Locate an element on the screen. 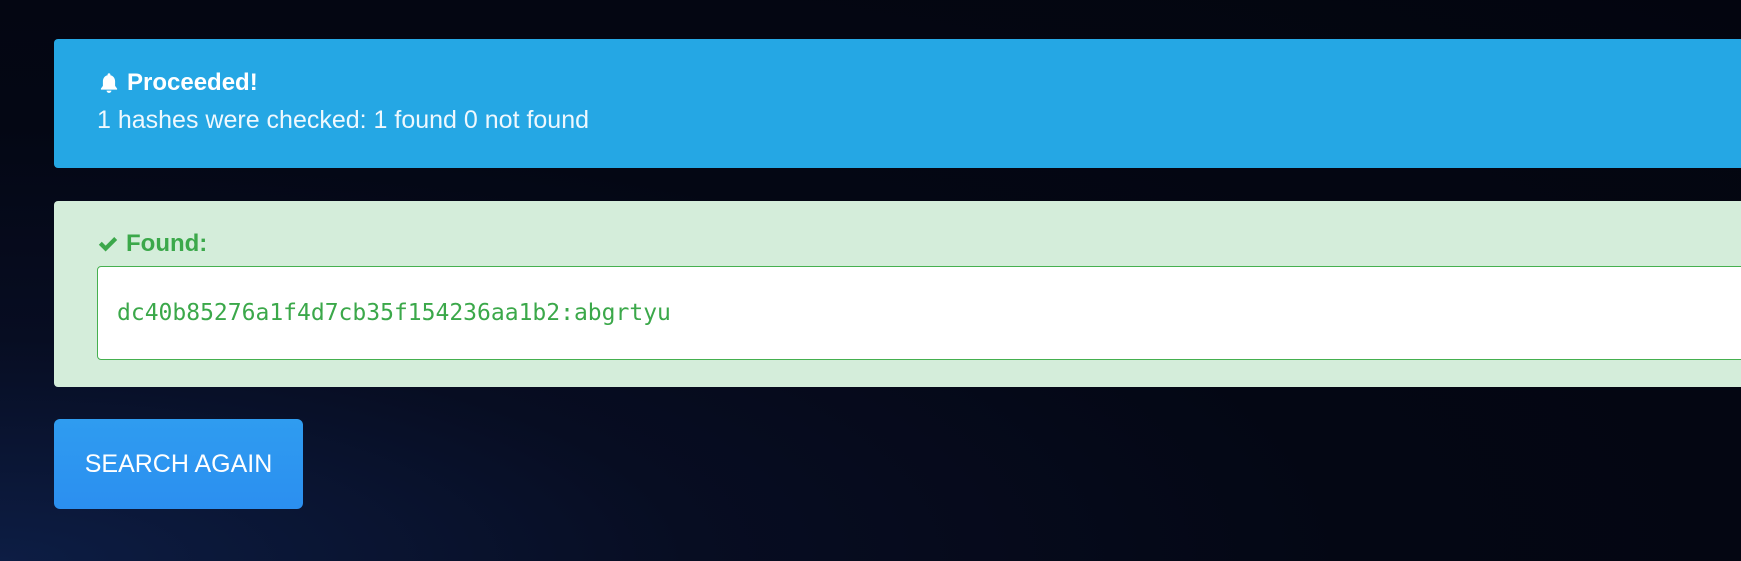  found-label: Found: is located at coordinates (167, 243).